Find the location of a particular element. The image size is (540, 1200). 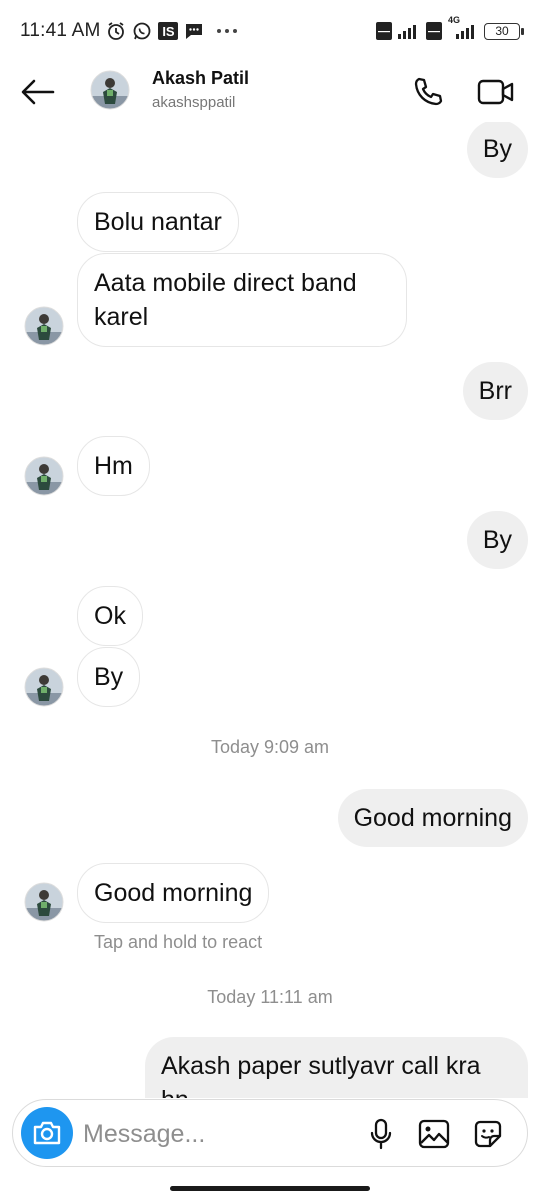

contact-avatar is located at coordinates (110, 90).